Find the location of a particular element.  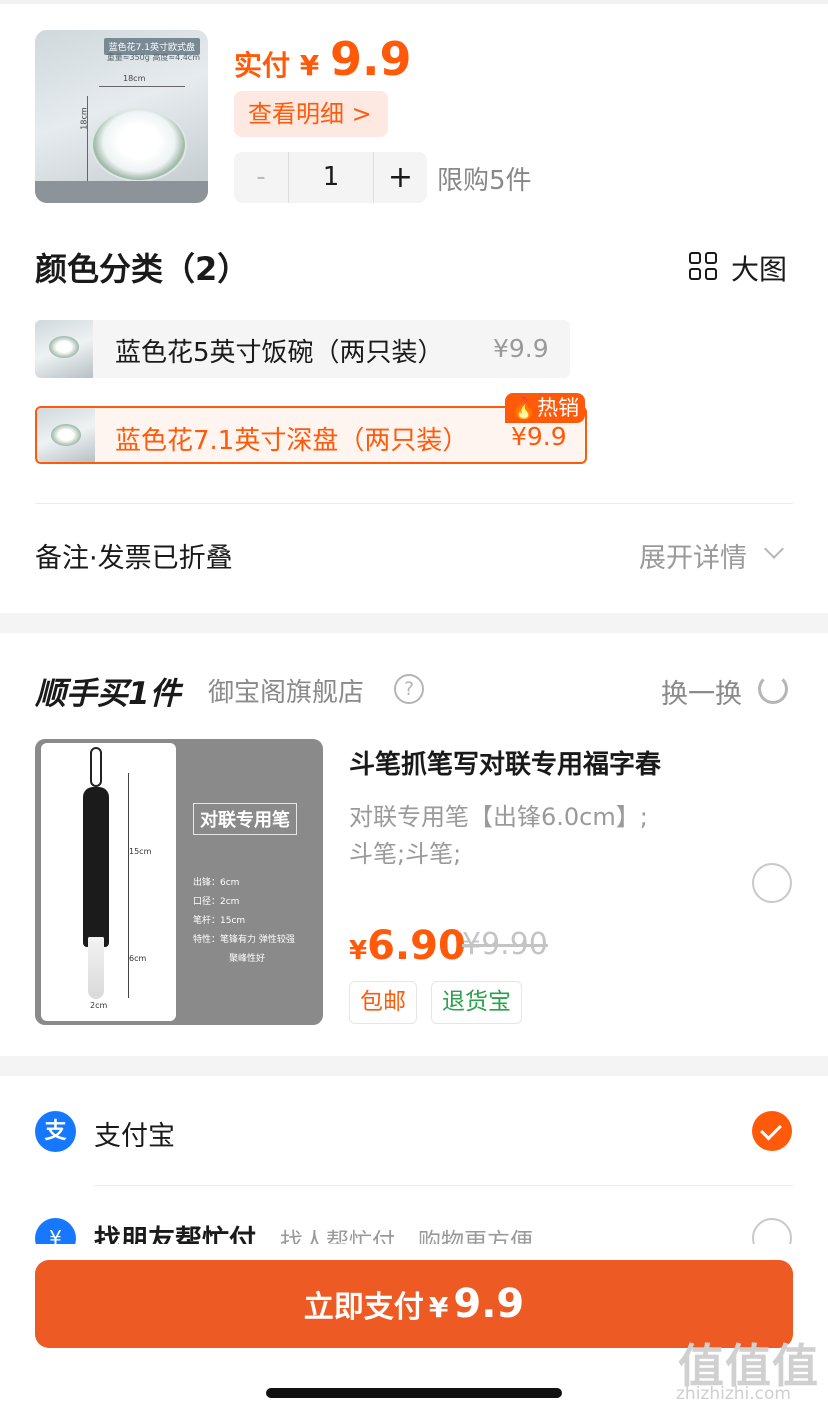

store-name: 御宝阁旗舰店 is located at coordinates (286, 690).